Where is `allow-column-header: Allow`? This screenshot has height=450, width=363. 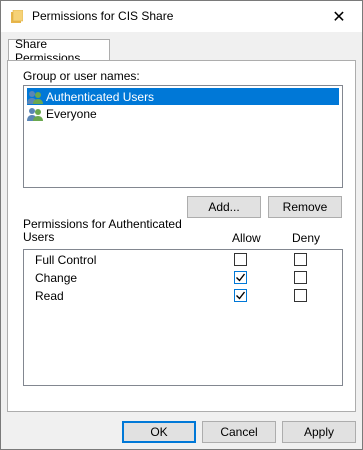
allow-column-header: Allow is located at coordinates (246, 238).